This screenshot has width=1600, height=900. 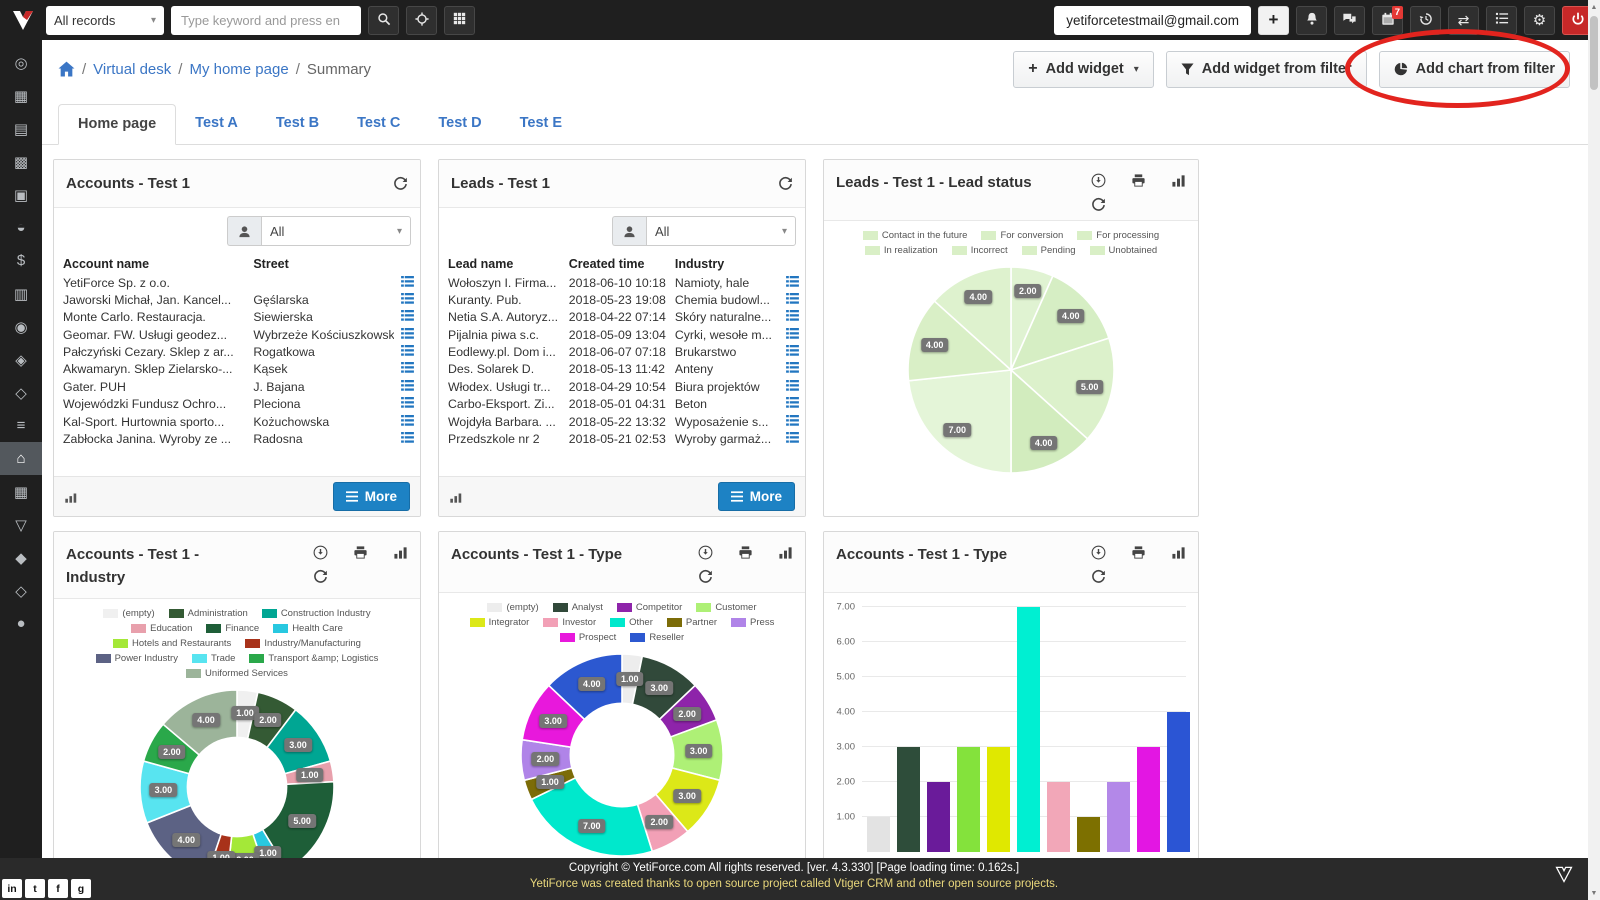 What do you see at coordinates (105, 20) in the screenshot?
I see `records-dropdown: All records ▾` at bounding box center [105, 20].